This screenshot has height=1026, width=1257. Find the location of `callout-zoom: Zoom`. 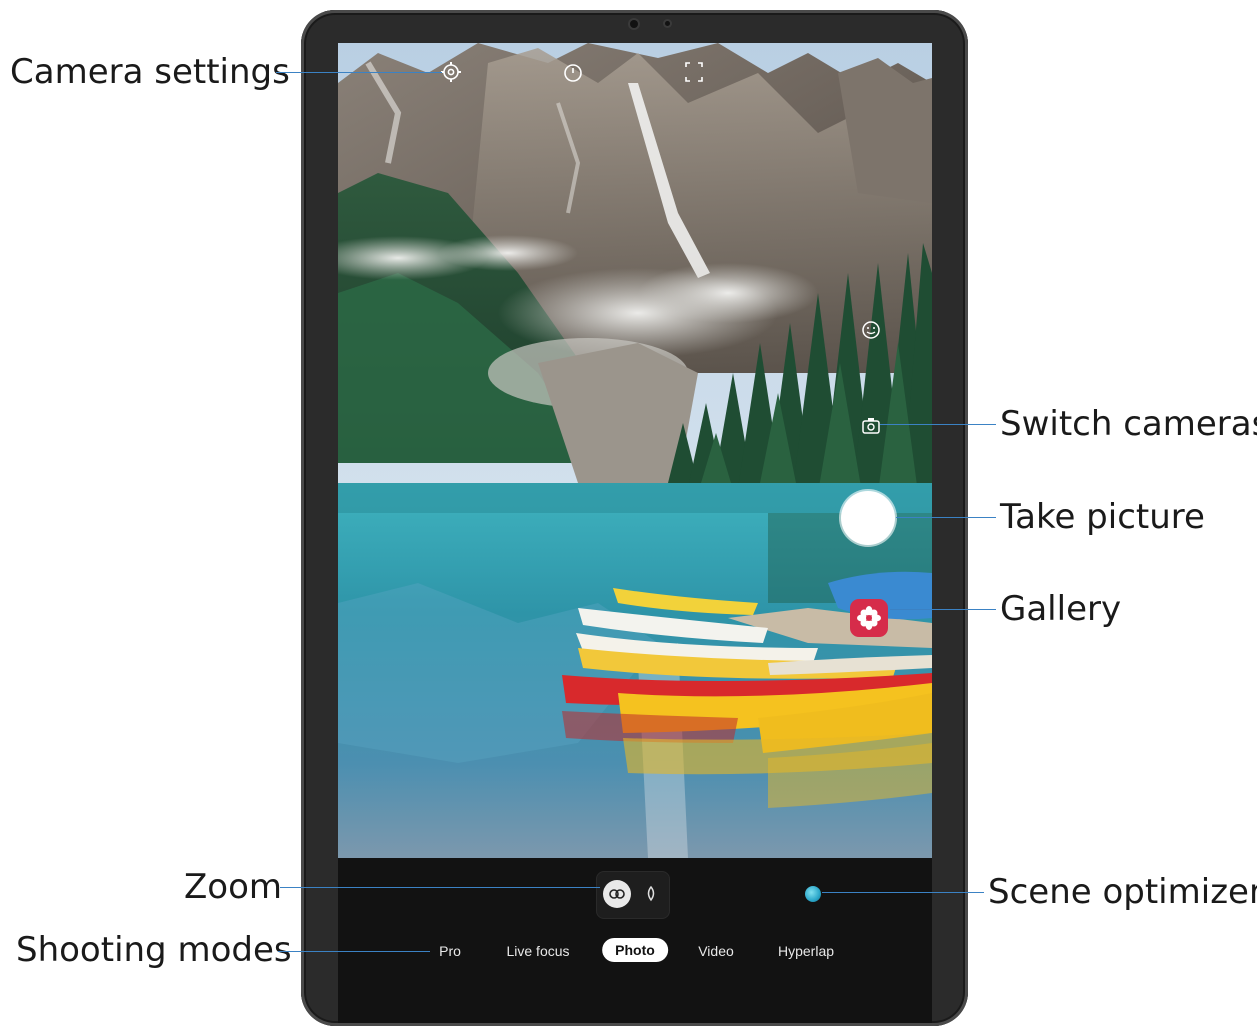

callout-zoom: Zoom is located at coordinates (233, 887).